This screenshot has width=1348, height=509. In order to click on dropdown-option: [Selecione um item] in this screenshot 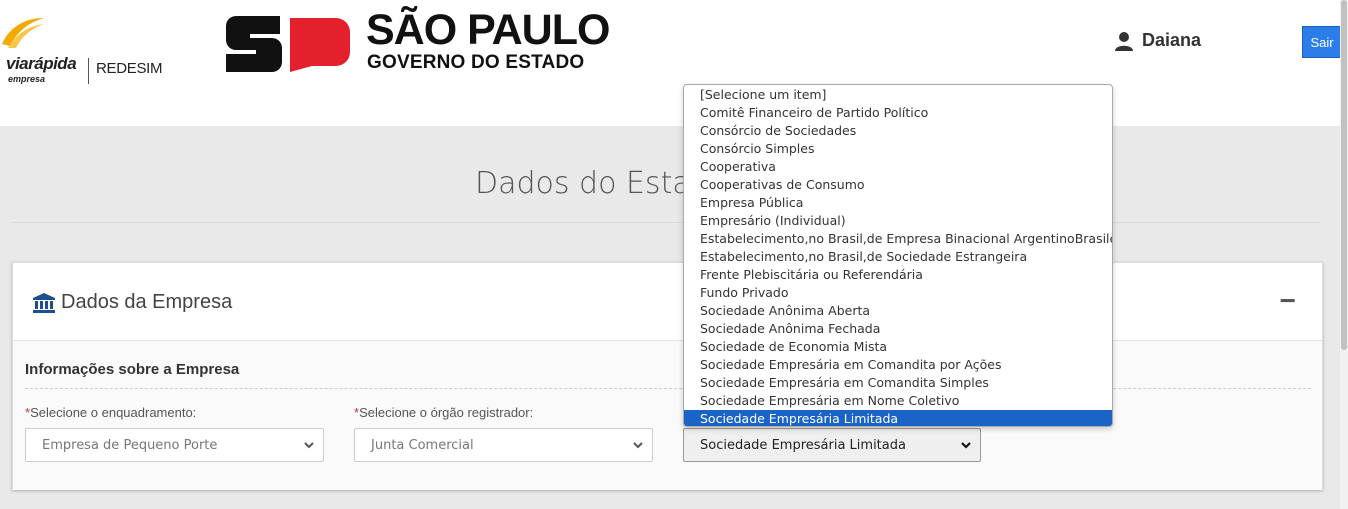, I will do `click(898, 95)`.